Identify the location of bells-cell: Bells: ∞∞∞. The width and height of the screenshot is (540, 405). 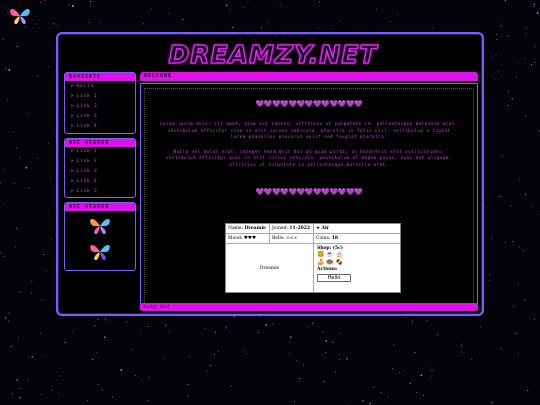
(292, 238).